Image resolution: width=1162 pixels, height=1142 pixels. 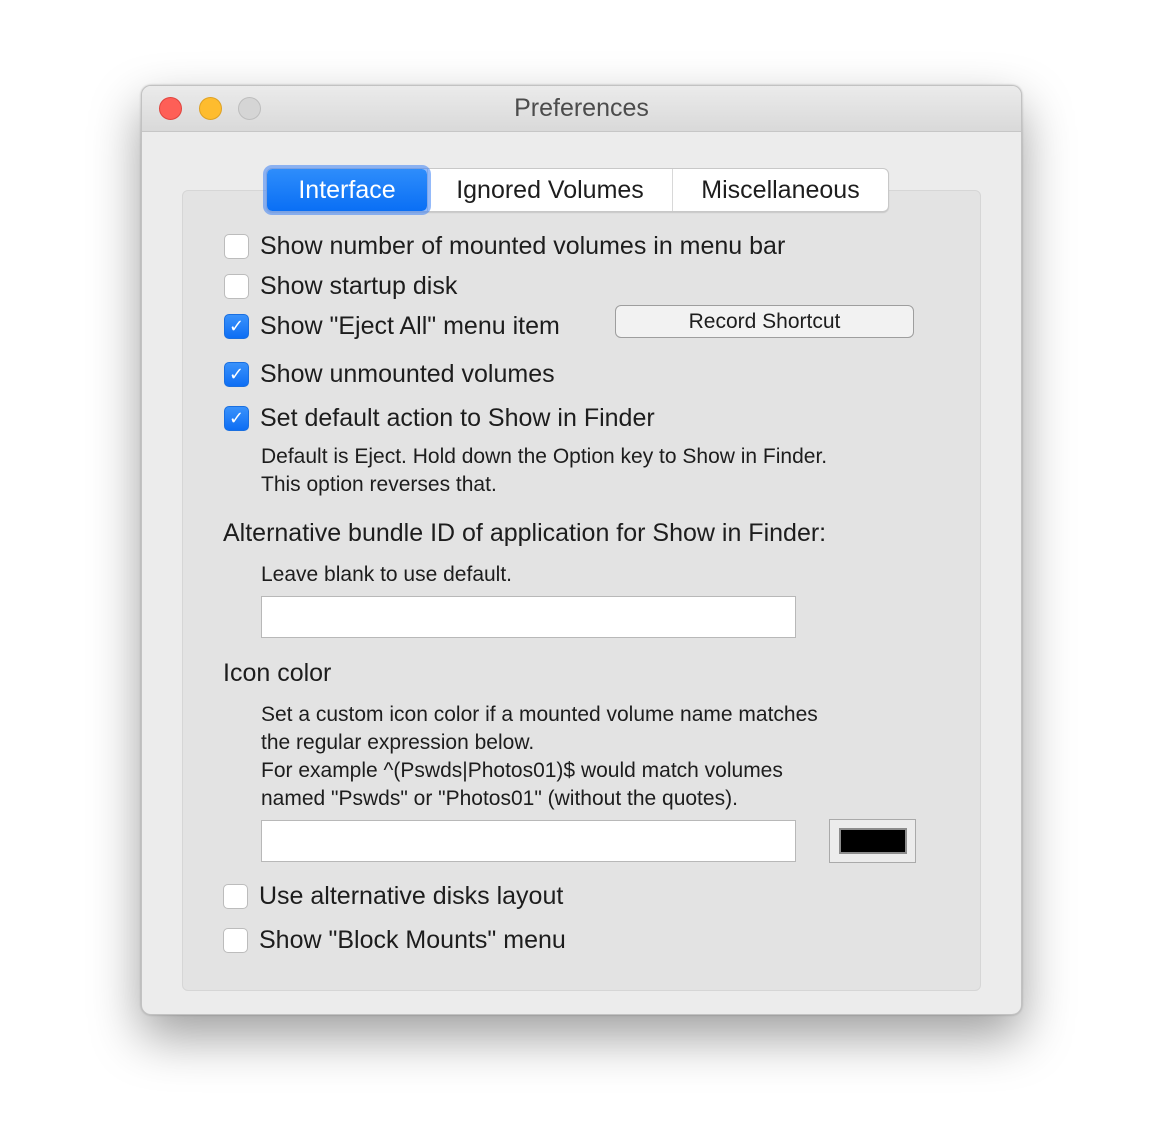 I want to click on icon-color-heading: Icon color, so click(x=277, y=673).